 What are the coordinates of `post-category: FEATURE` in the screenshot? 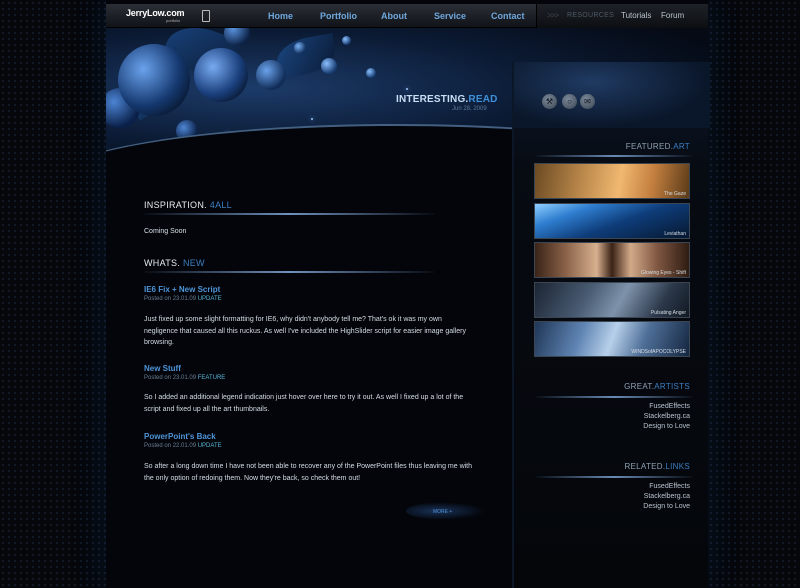 It's located at (212, 378).